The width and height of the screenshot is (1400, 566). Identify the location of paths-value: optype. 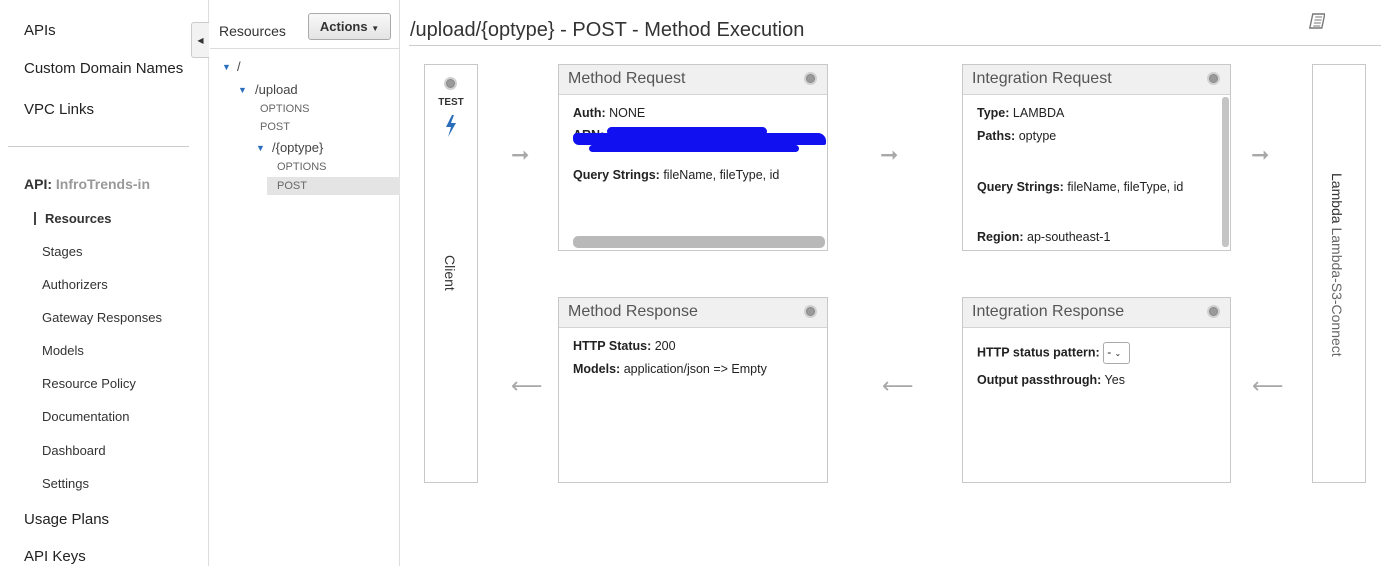
(1037, 136).